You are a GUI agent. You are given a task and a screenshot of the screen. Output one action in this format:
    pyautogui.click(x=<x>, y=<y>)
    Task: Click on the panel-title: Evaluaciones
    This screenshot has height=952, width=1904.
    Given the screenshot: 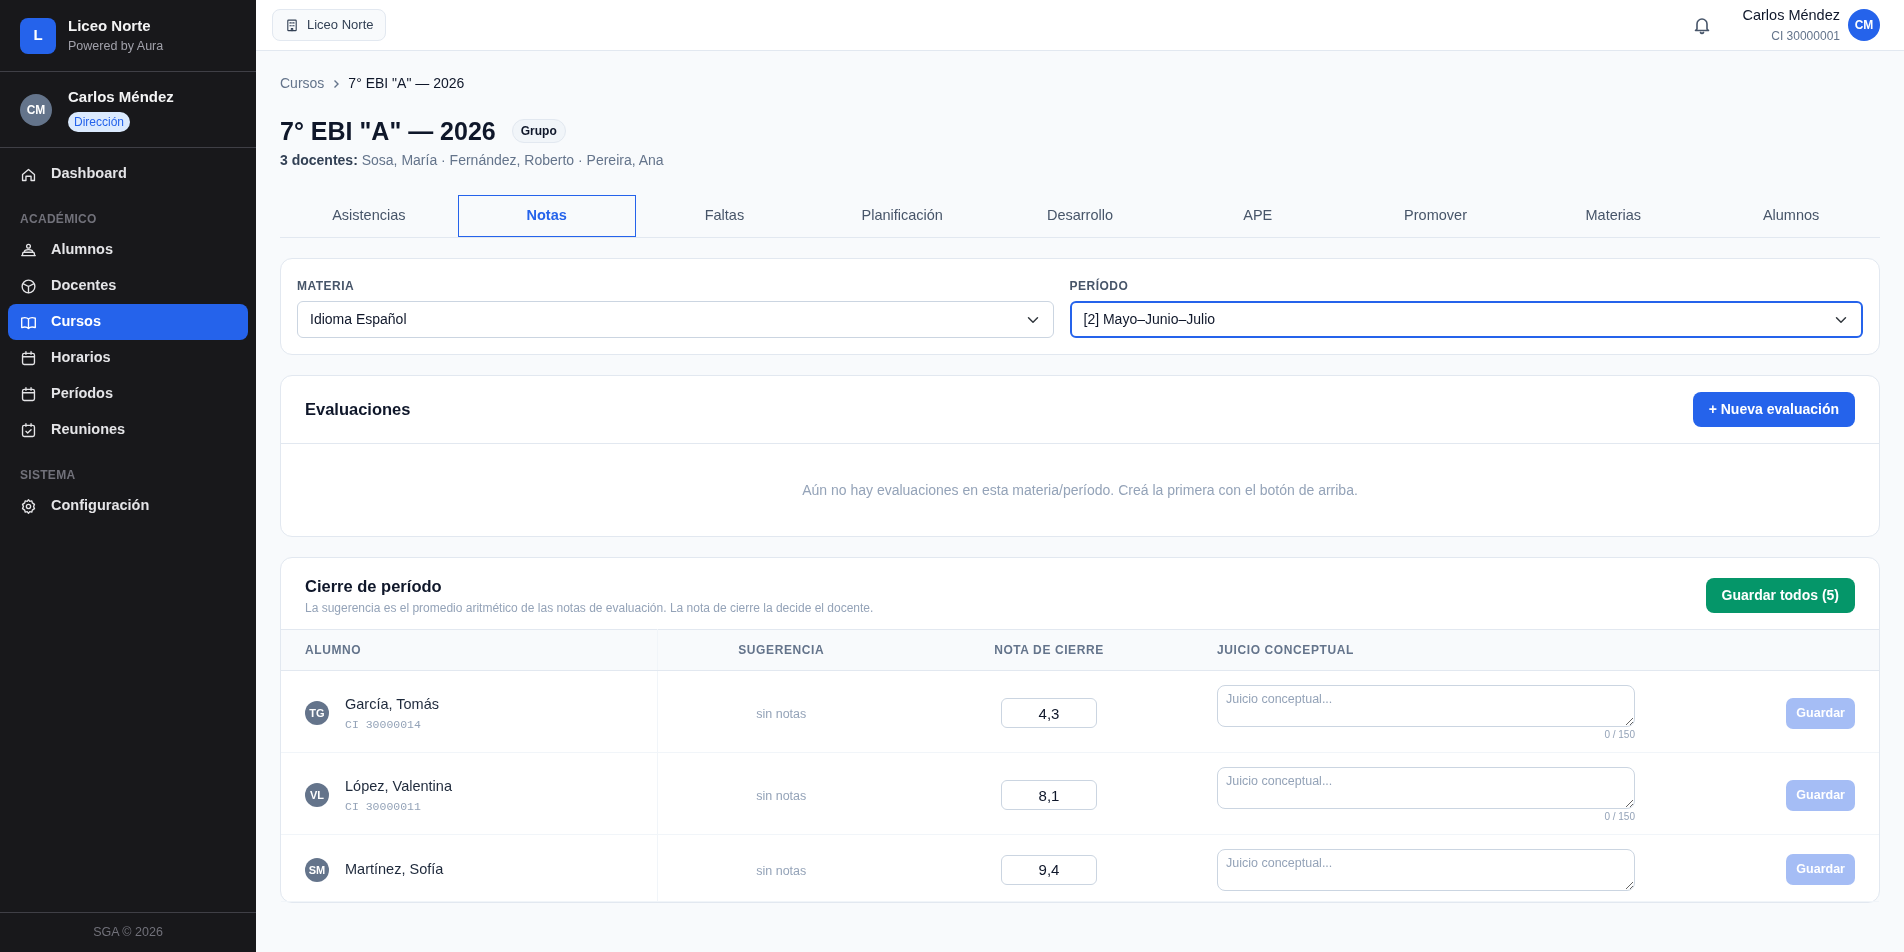 What is the action you would take?
    pyautogui.click(x=358, y=410)
    